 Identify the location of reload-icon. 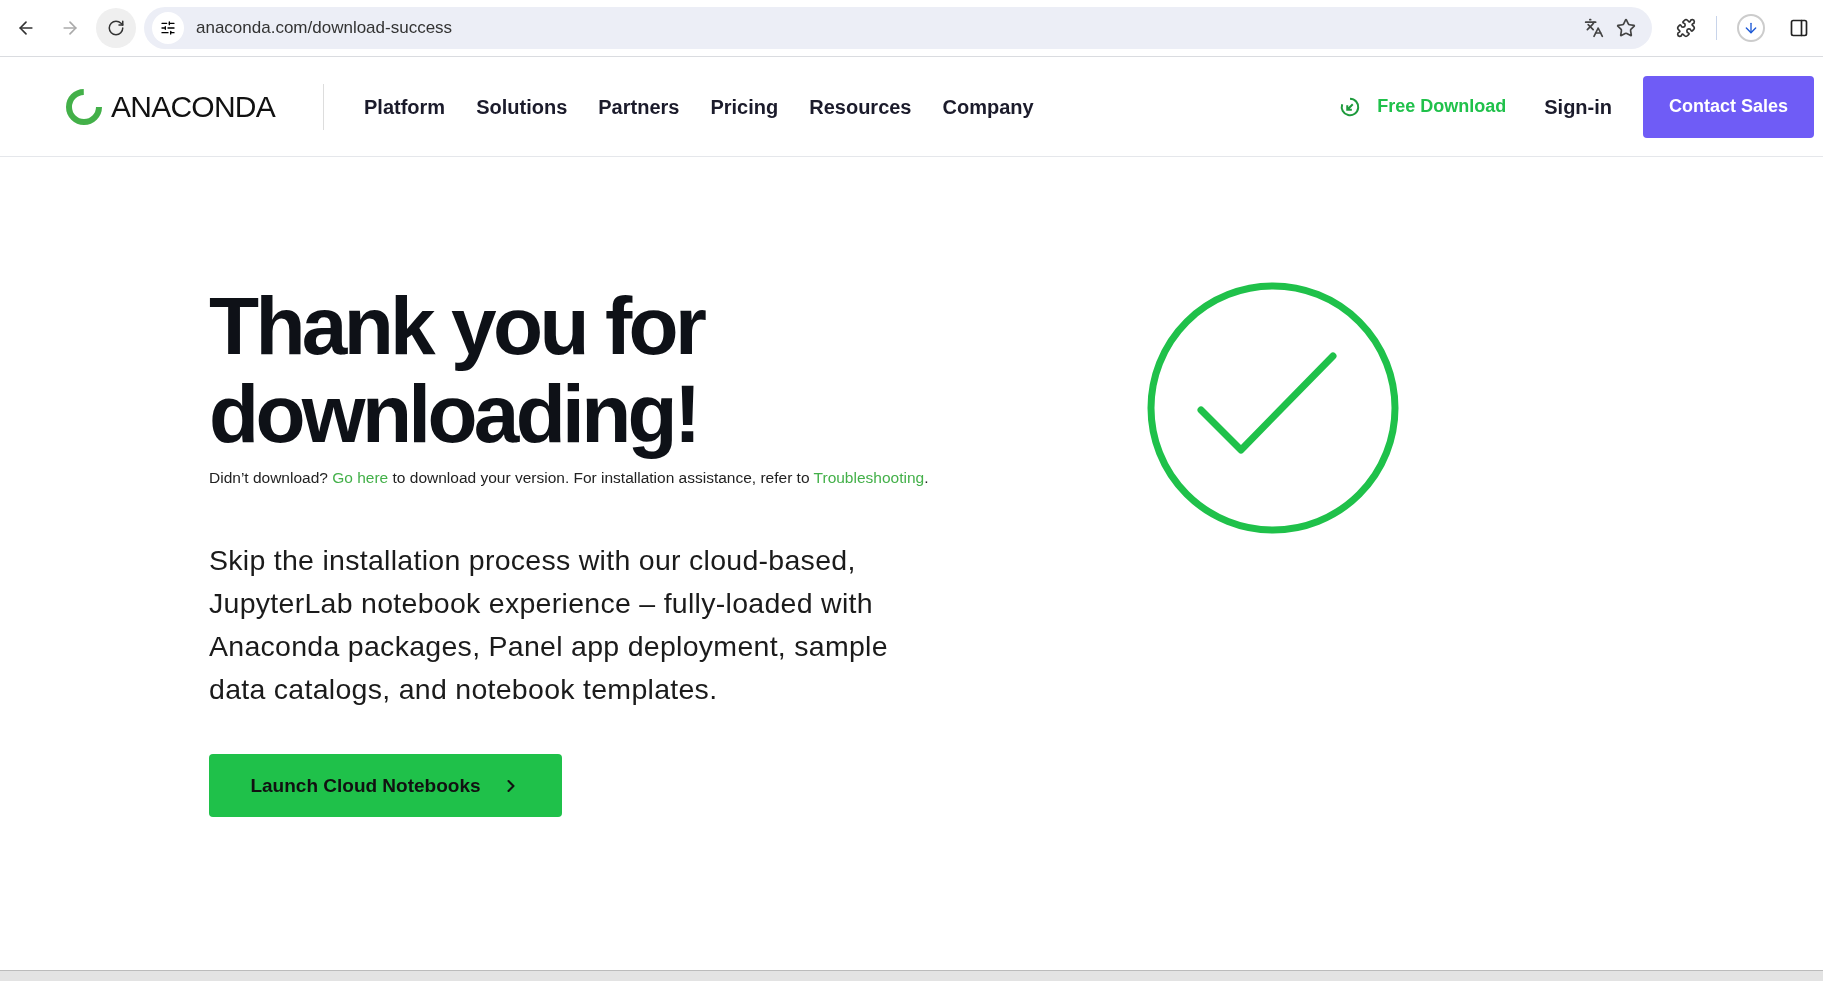
(116, 28).